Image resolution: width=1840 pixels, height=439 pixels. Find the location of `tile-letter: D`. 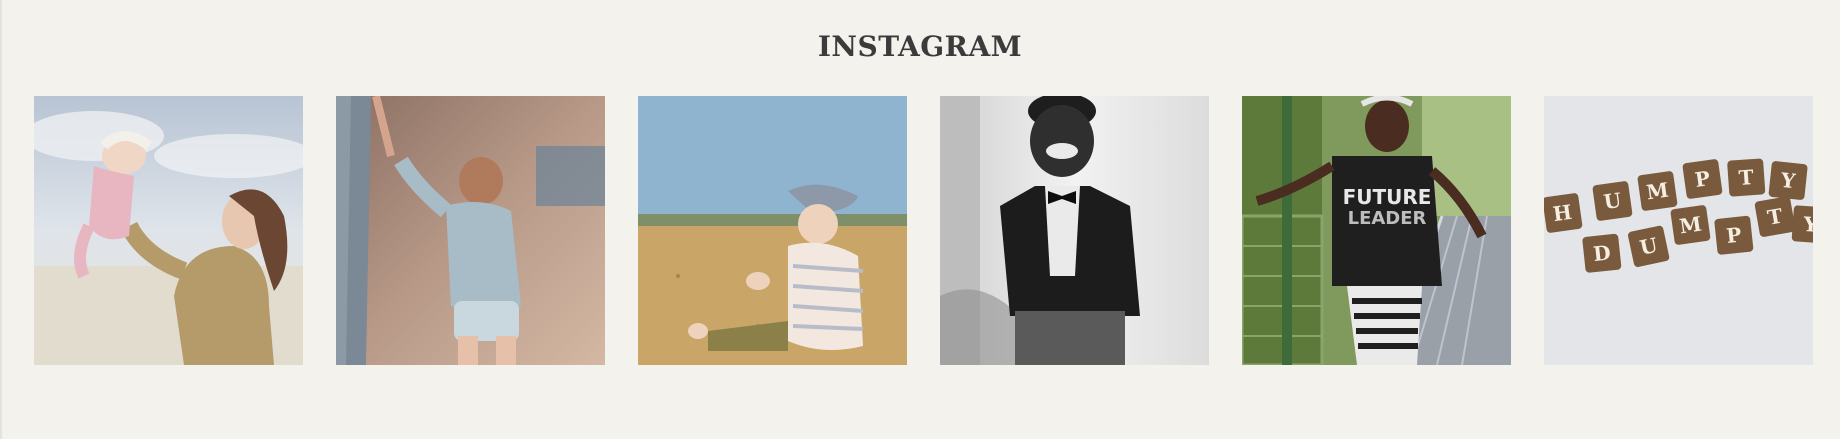

tile-letter: D is located at coordinates (1602, 253).